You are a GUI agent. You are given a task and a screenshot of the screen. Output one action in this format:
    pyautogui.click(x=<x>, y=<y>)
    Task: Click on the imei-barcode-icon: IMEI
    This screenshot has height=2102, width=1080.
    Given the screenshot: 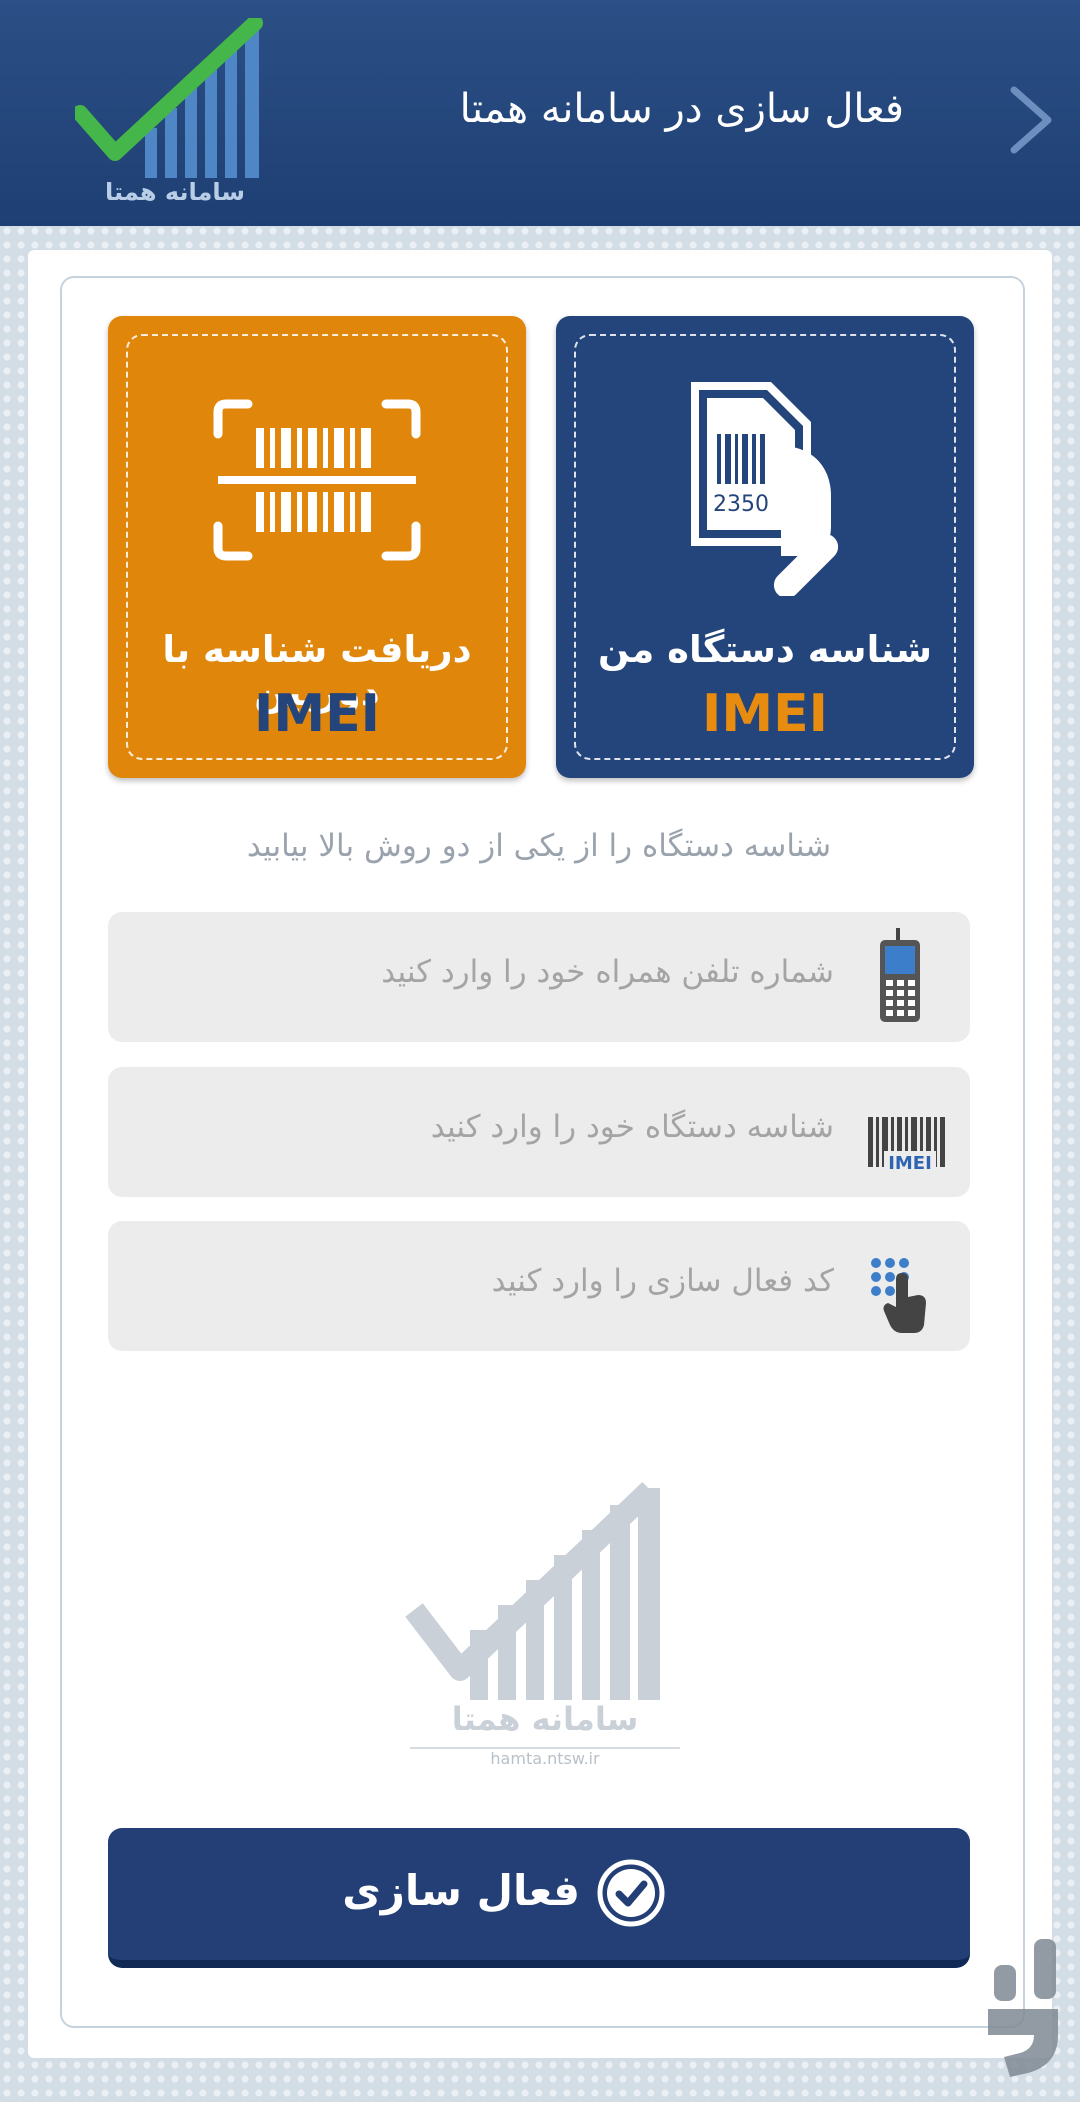 What is the action you would take?
    pyautogui.click(x=906, y=1145)
    